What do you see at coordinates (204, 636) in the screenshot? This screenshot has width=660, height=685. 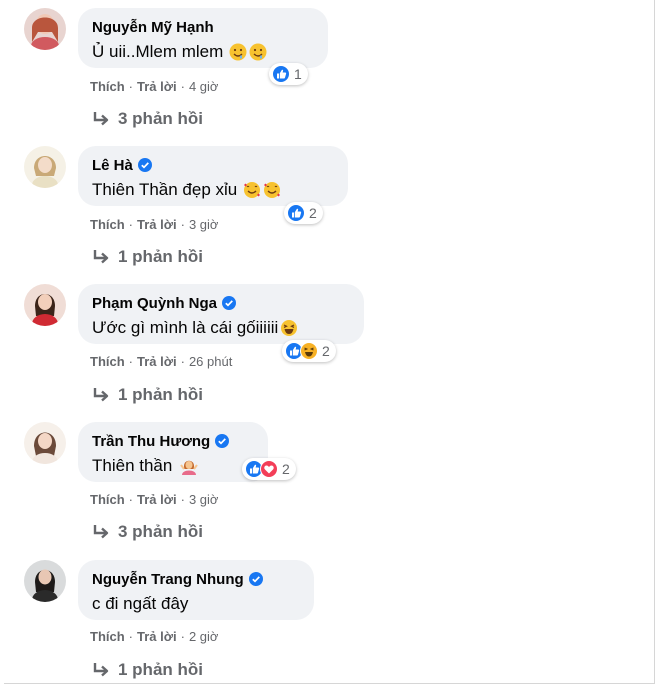 I see `comment-time: 2 giờ` at bounding box center [204, 636].